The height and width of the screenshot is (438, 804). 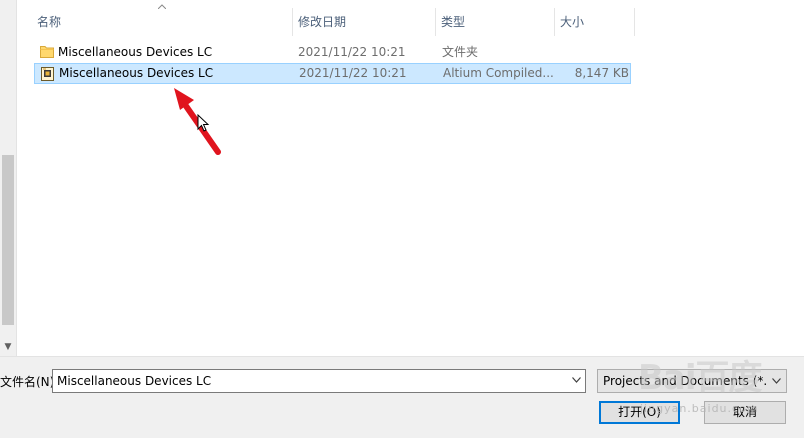 I want to click on file-type-filter-select: Projects and Documents (*.D, so click(x=692, y=381).